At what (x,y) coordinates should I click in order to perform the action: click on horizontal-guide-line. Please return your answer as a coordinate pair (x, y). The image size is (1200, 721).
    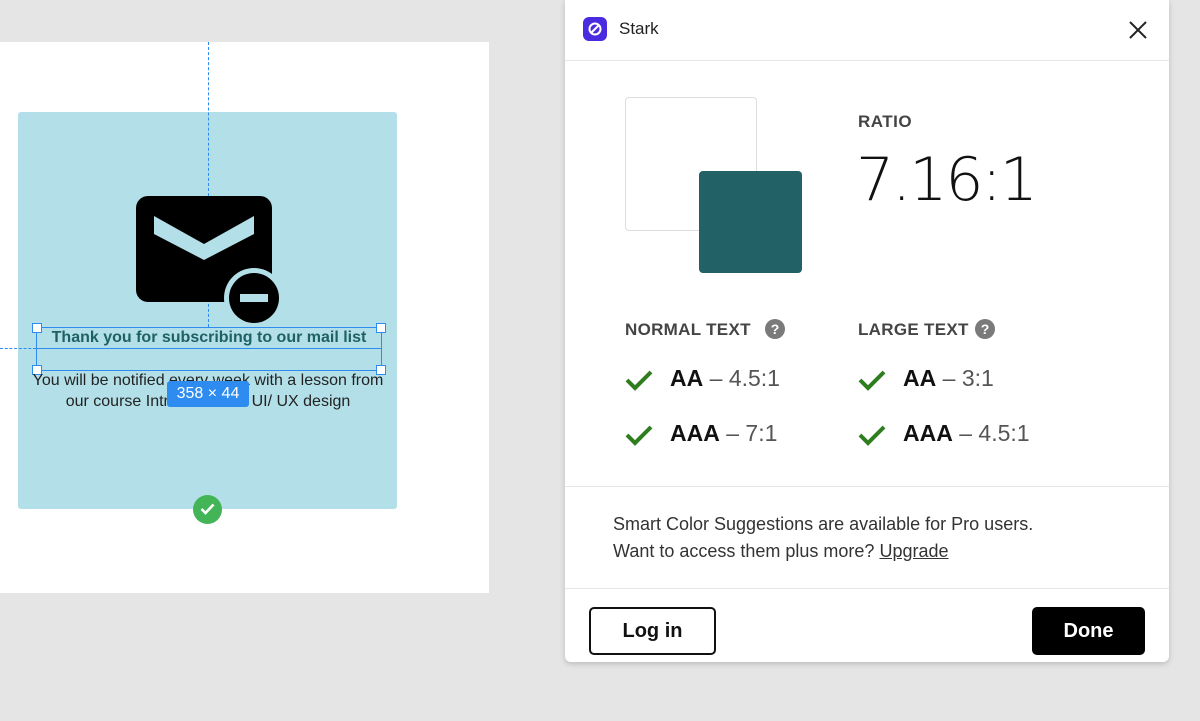
    Looking at the image, I should click on (18, 348).